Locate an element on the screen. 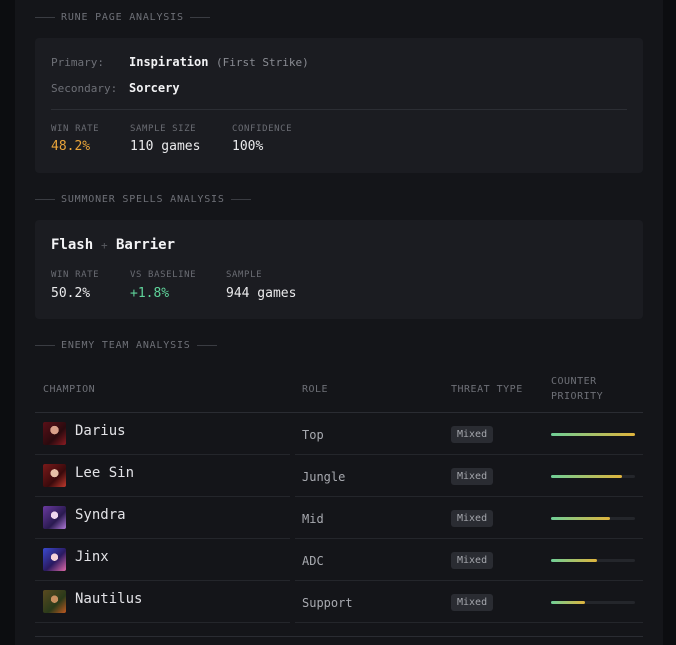 This screenshot has height=645, width=676. syndra-portrait-icon is located at coordinates (54, 517).